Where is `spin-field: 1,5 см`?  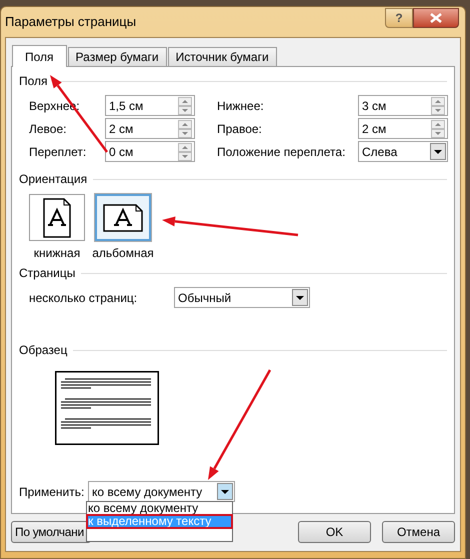
spin-field: 1,5 см is located at coordinates (150, 105).